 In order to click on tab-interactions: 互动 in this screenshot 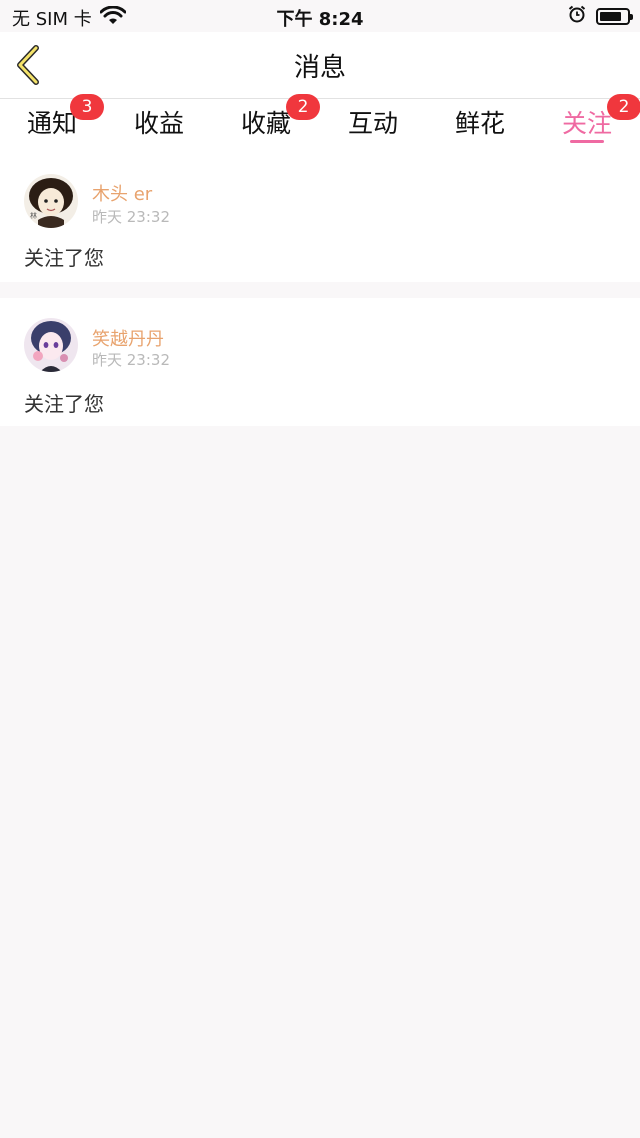, I will do `click(373, 122)`.